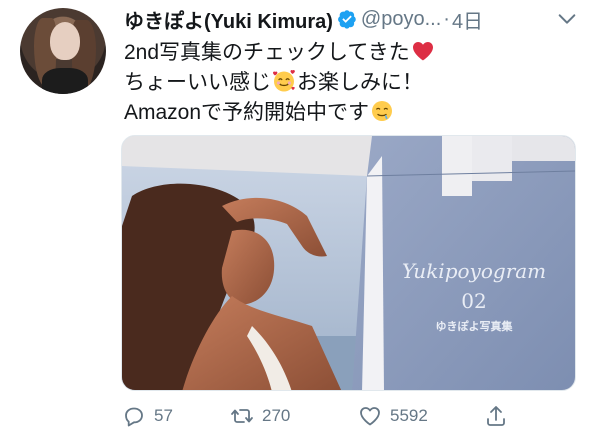 This screenshot has height=441, width=600. Describe the element at coordinates (242, 416) in the screenshot. I see `retweet-icon` at that location.